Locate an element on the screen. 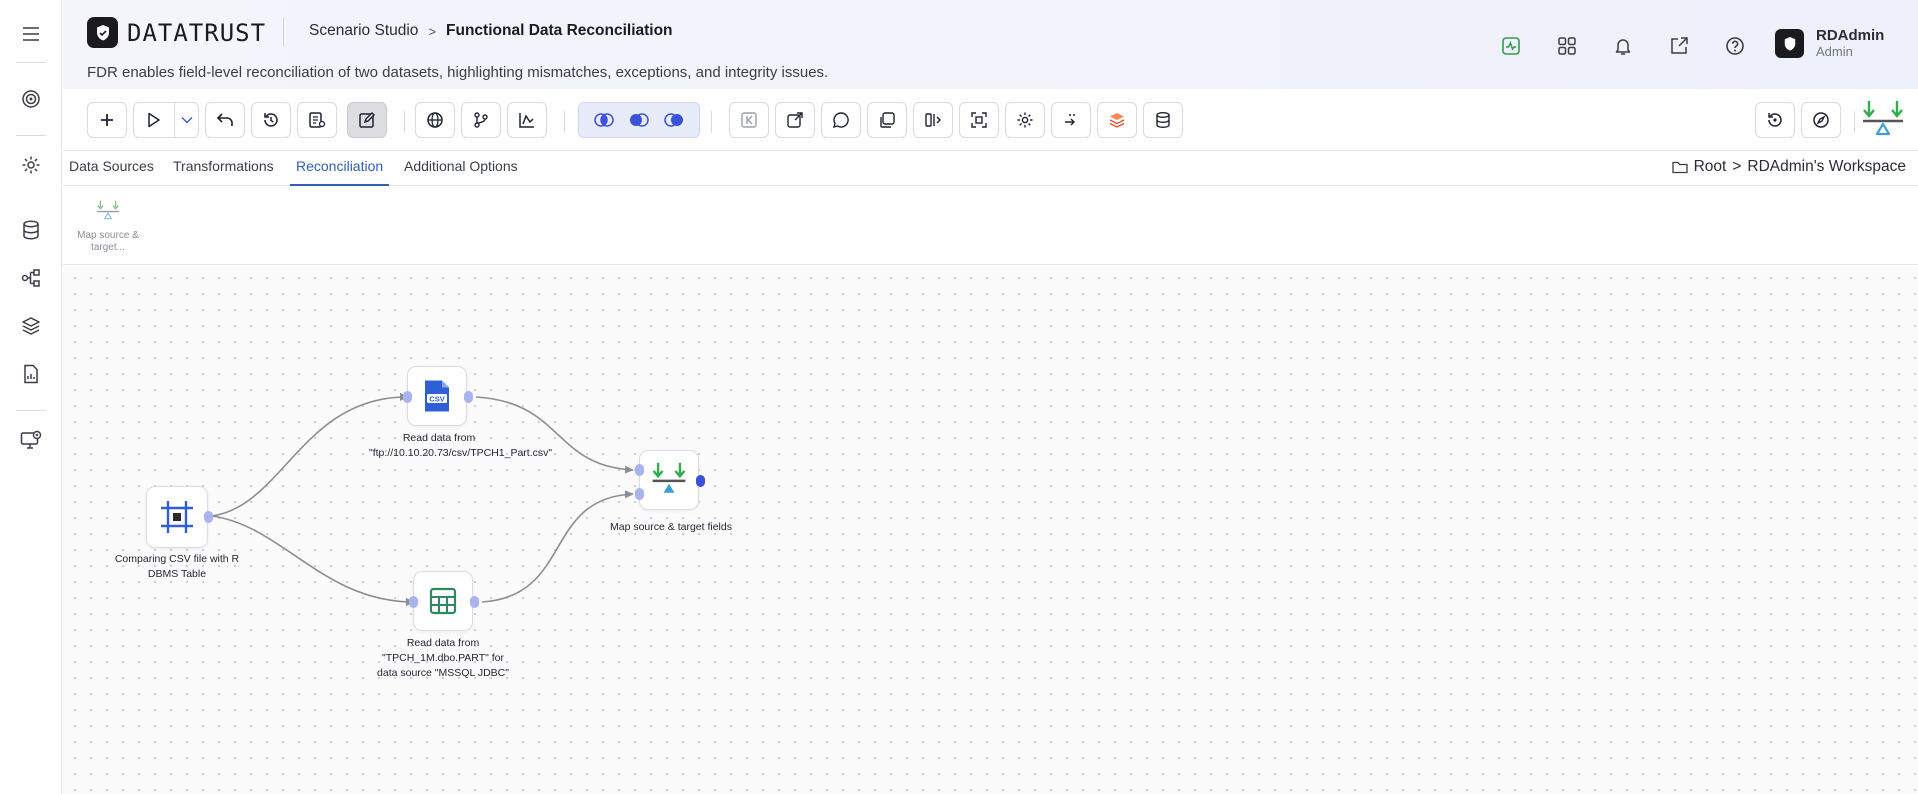 The image size is (1918, 794). add-button is located at coordinates (107, 120).